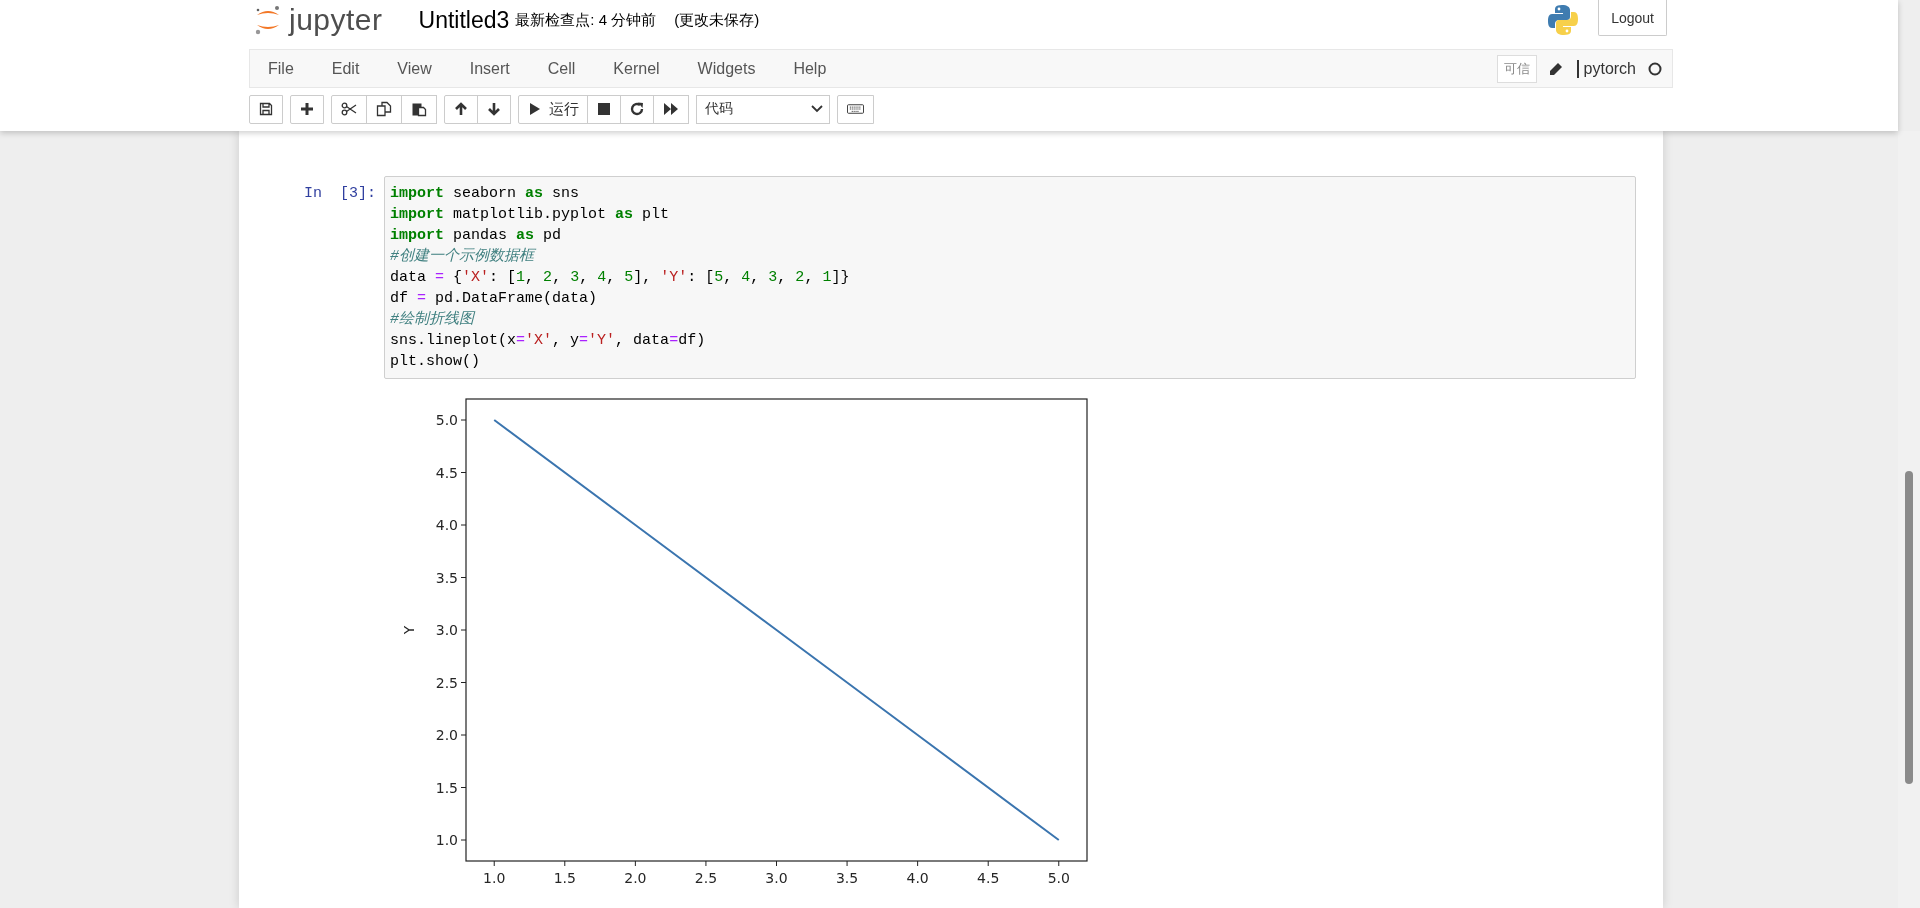  What do you see at coordinates (553, 109) in the screenshot?
I see `run-button: 运行` at bounding box center [553, 109].